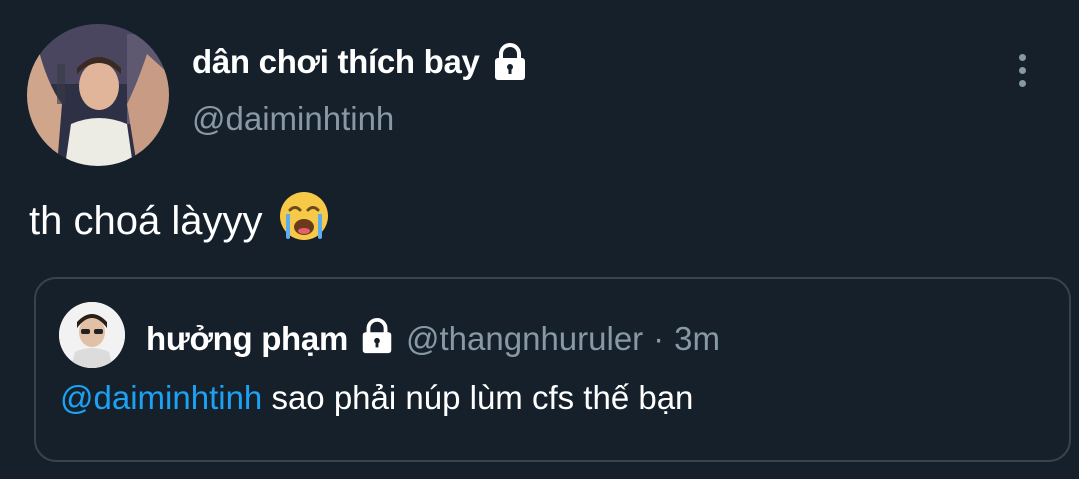  I want to click on quoted-author-avatar, so click(92, 335).